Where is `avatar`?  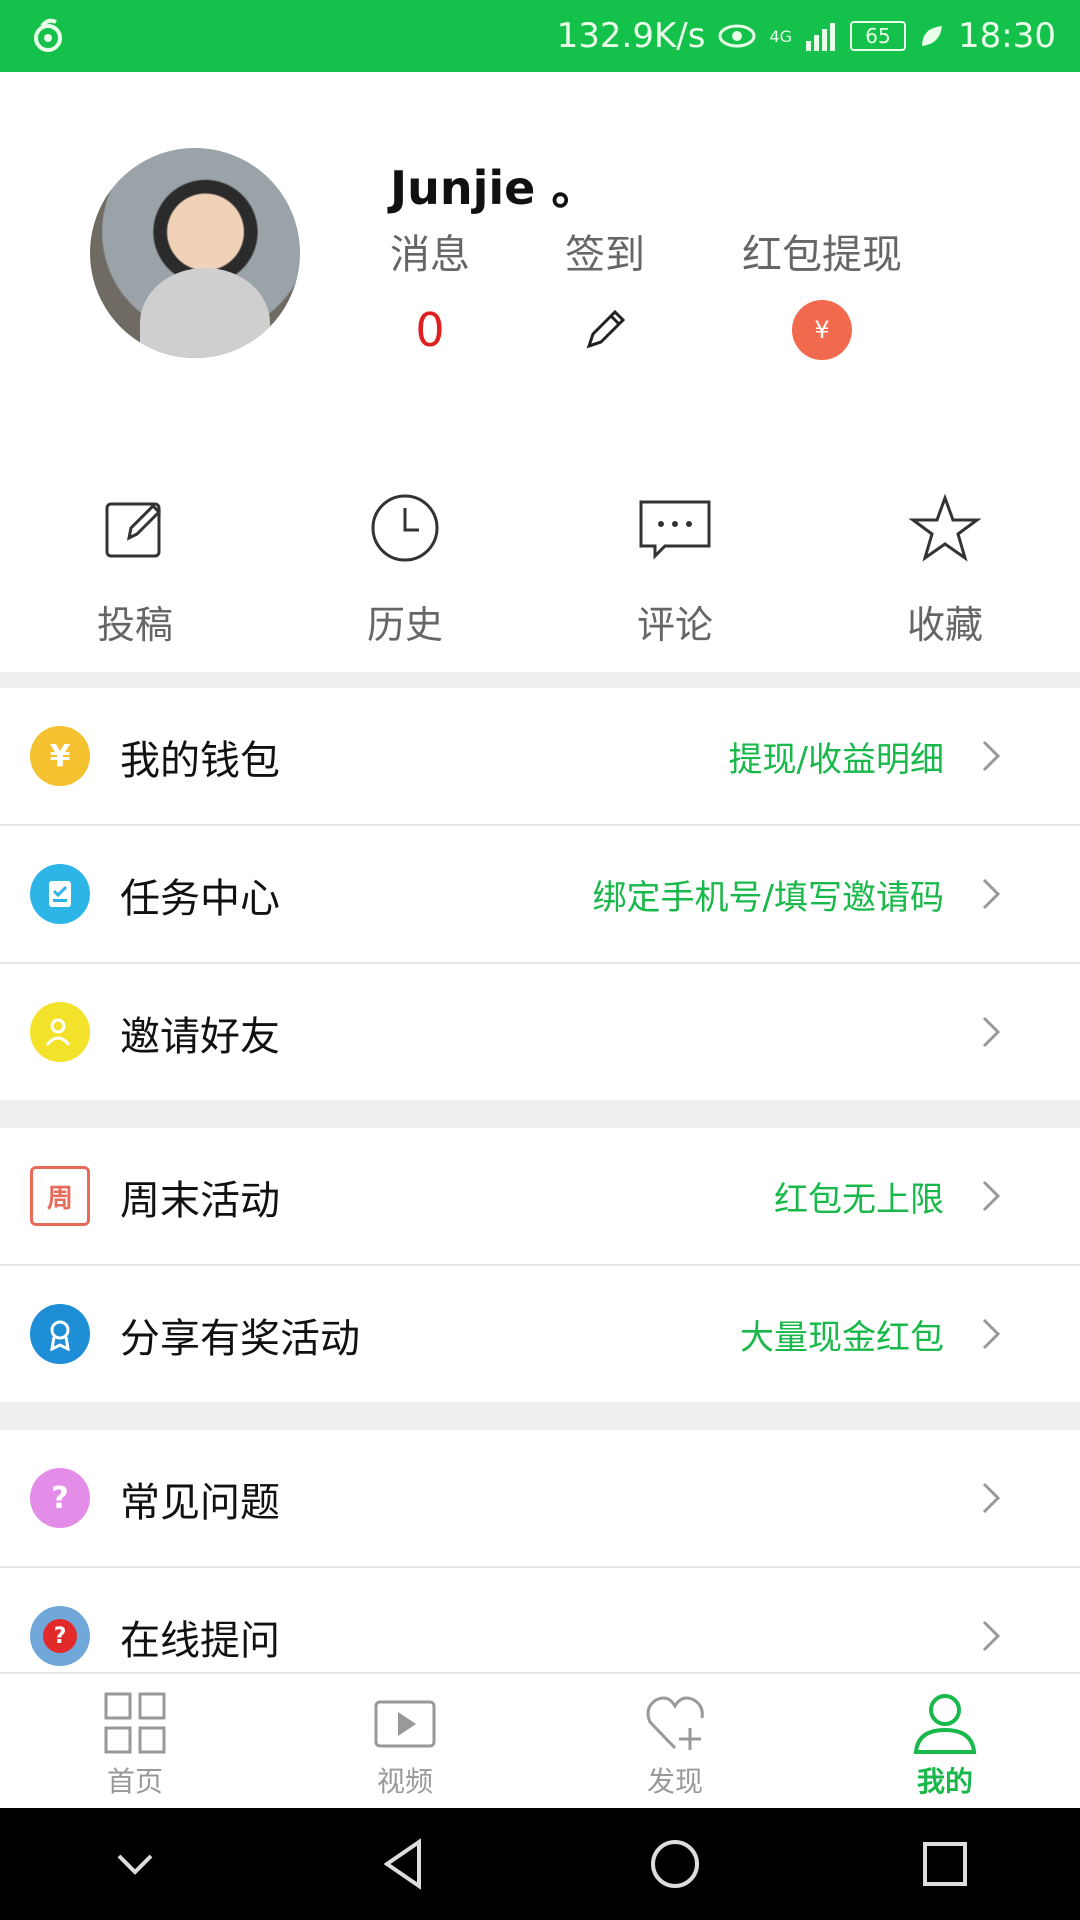
avatar is located at coordinates (195, 253).